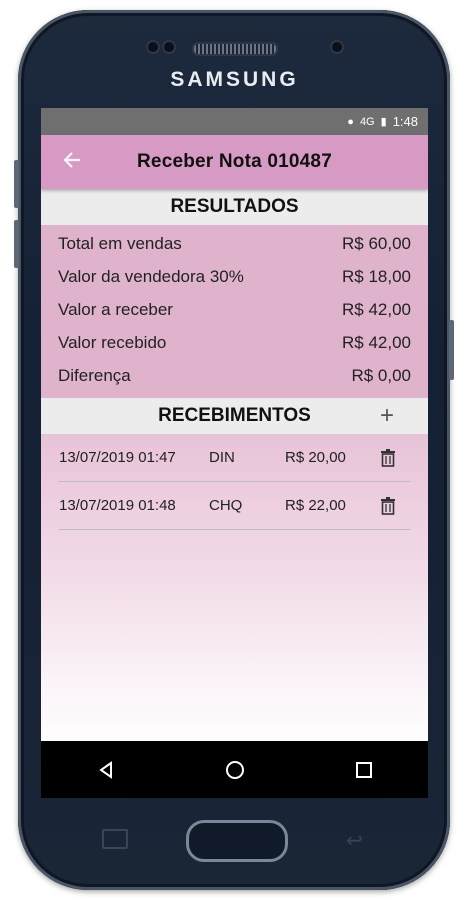 The width and height of the screenshot is (469, 900). I want to click on signal-icon: 4G, so click(367, 121).